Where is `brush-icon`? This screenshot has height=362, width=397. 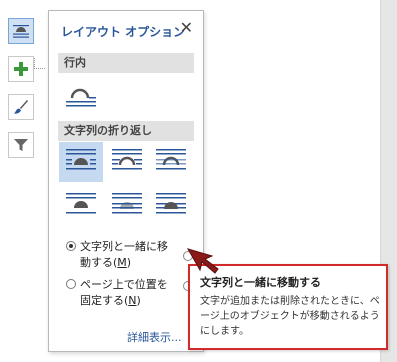 brush-icon is located at coordinates (21, 107).